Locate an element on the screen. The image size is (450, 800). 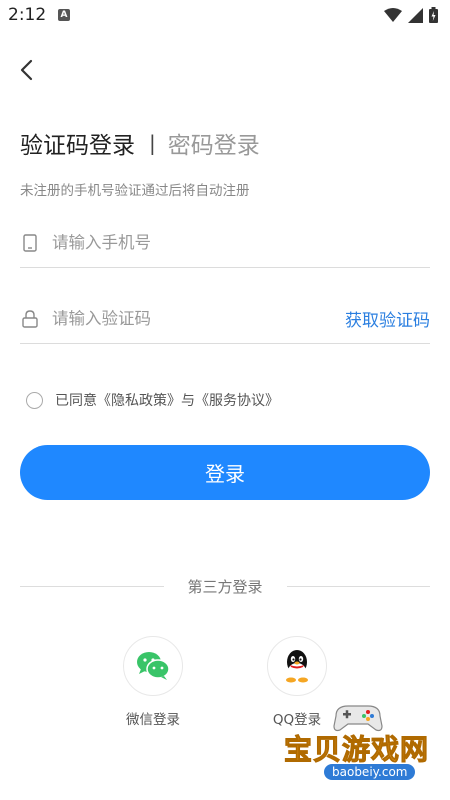
service-agreement-link: 《服务协议》 is located at coordinates (237, 401).